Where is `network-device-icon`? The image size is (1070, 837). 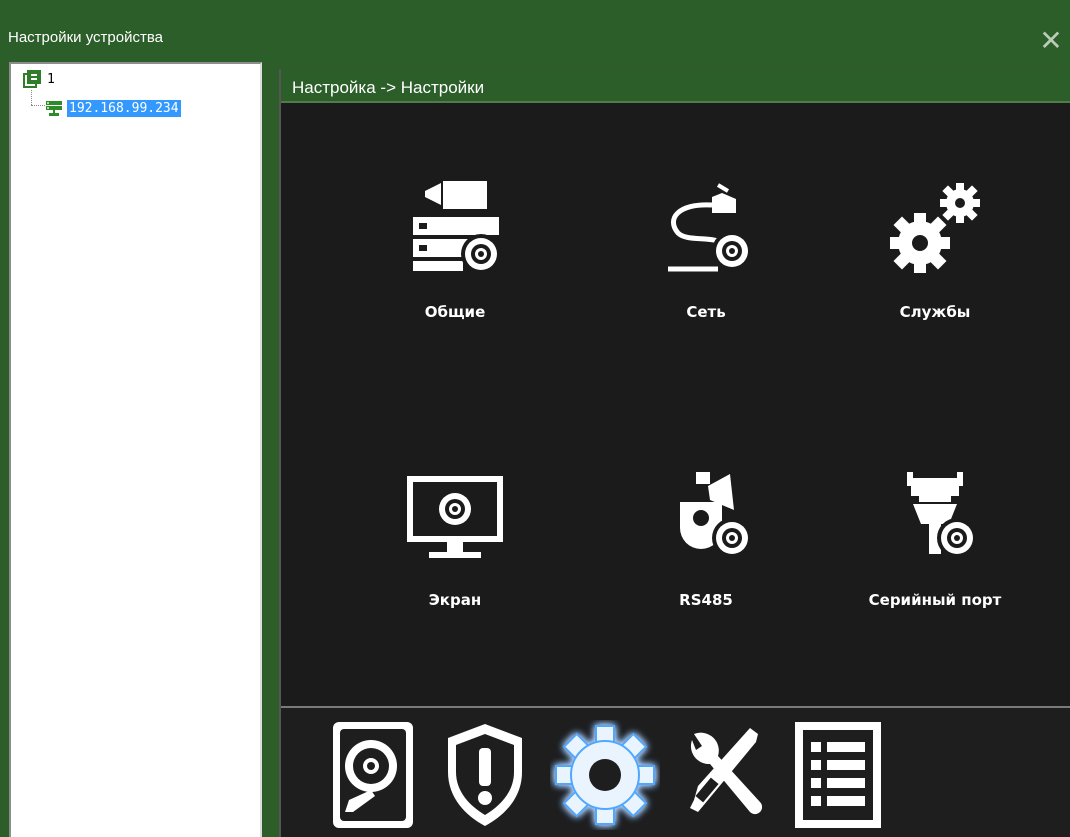
network-device-icon is located at coordinates (54, 108).